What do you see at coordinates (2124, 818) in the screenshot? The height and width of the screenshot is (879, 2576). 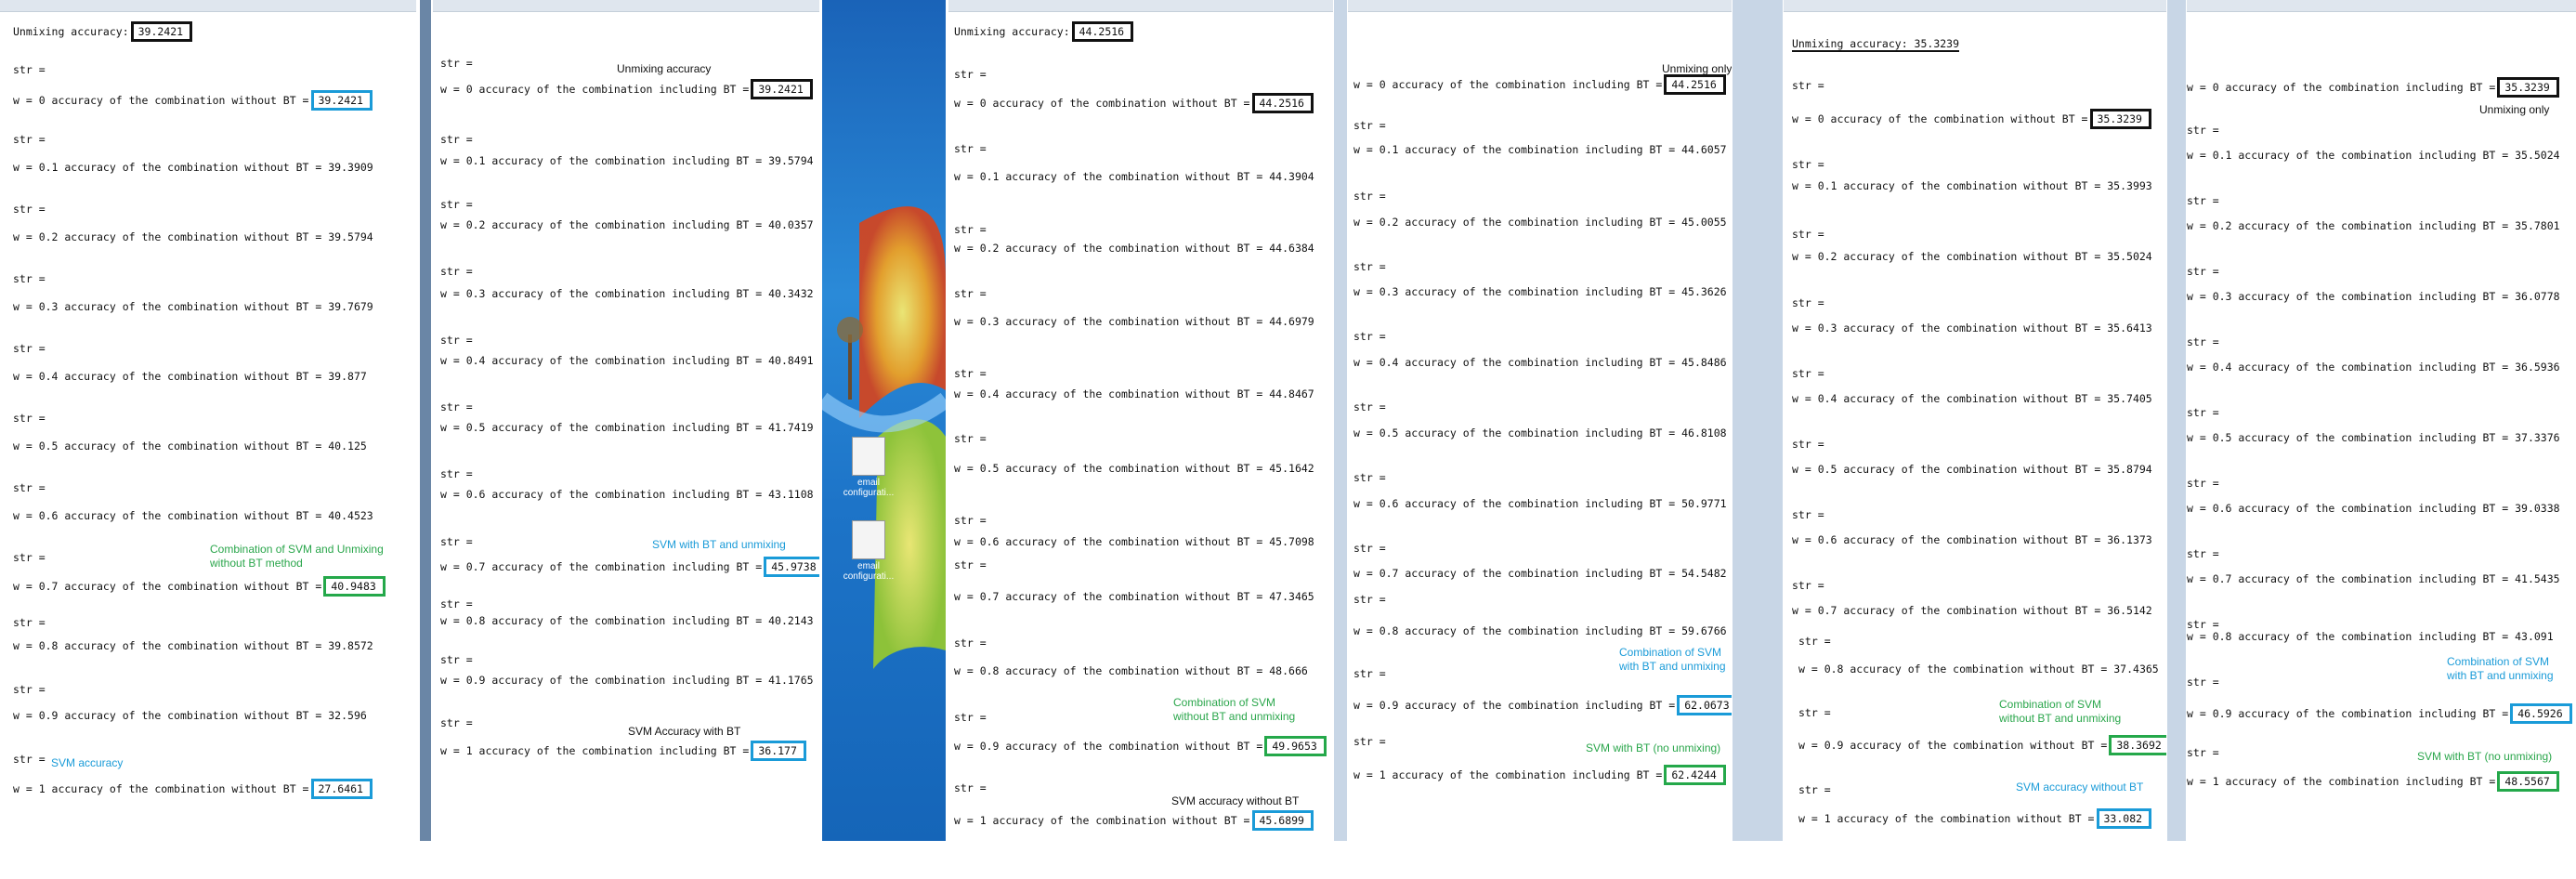 I see `value-box: 33.082` at bounding box center [2124, 818].